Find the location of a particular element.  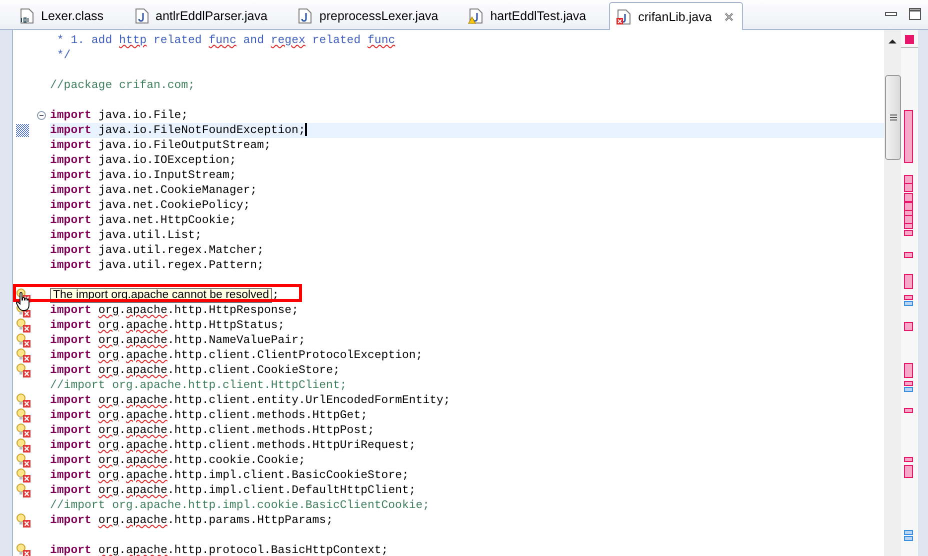

code-line: import org.apache.http.cookie.Cookie; is located at coordinates (178, 460).